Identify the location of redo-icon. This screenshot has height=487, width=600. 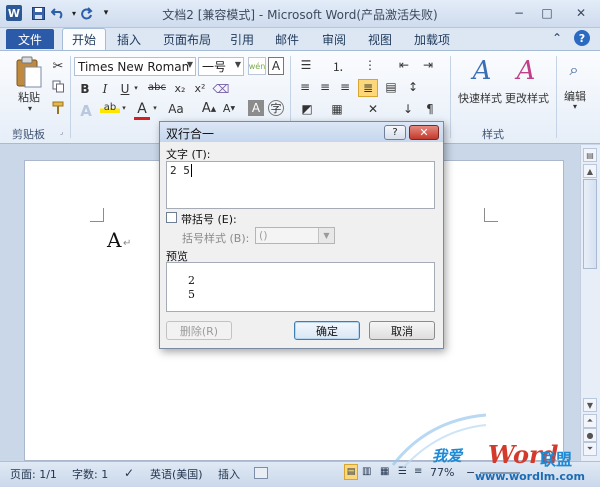
(86, 13).